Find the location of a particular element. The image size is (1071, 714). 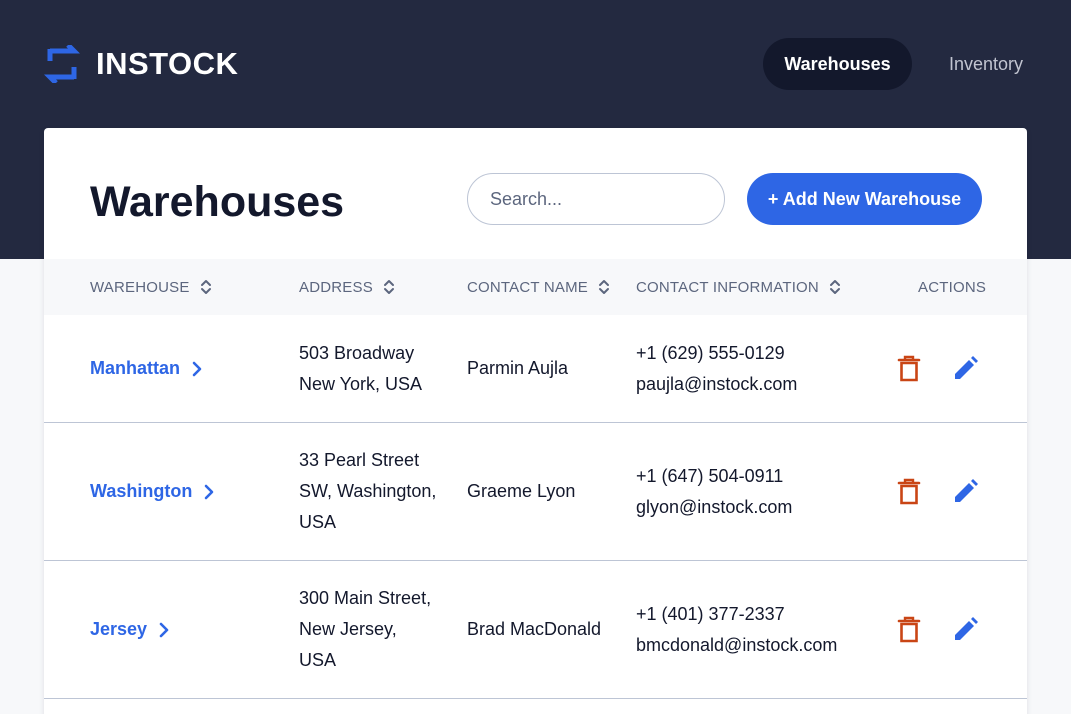

address-line: New Jersey, is located at coordinates (348, 629).